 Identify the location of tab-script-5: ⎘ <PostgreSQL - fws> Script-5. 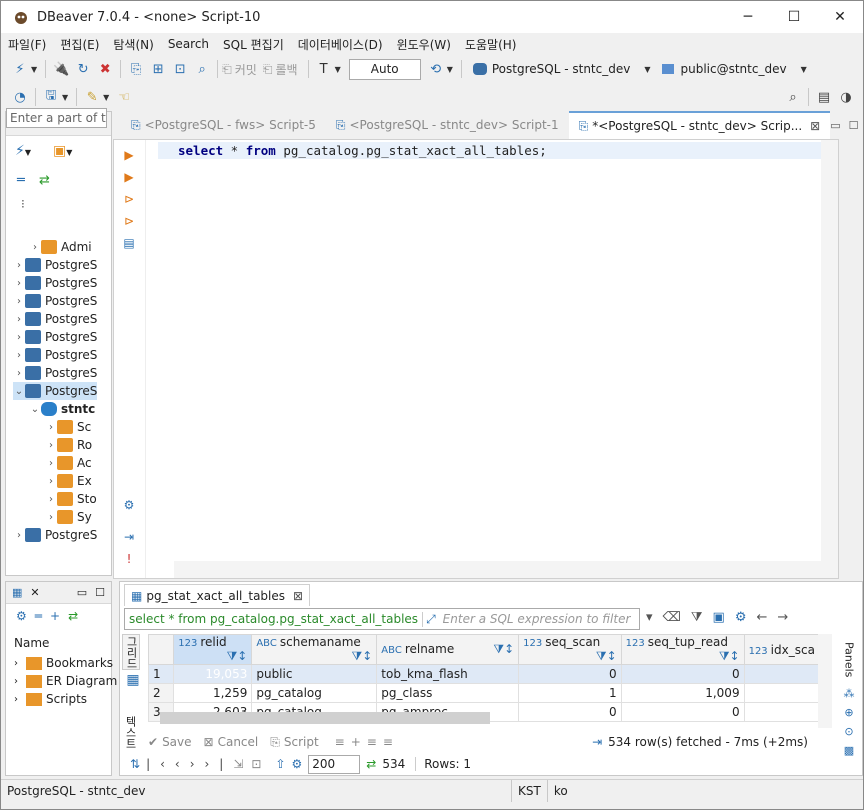
(223, 125).